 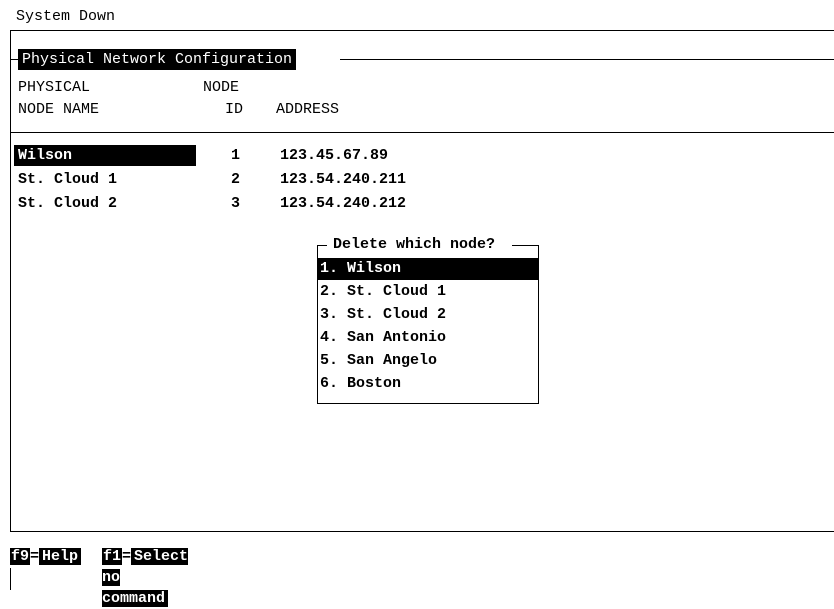 What do you see at coordinates (428, 315) in the screenshot?
I see `menu-item-st-cloud-2: 3. St. Cloud 2` at bounding box center [428, 315].